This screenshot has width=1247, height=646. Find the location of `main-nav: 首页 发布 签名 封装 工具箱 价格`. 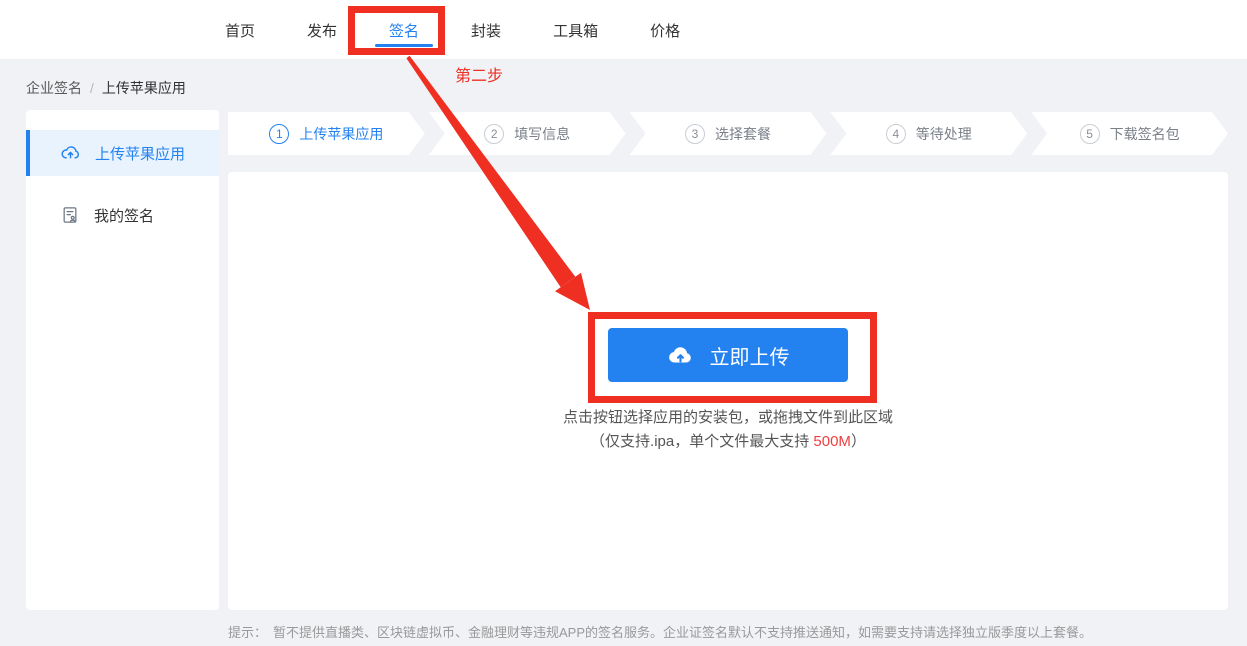

main-nav: 首页 发布 签名 封装 工具箱 价格 is located at coordinates (452, 30).